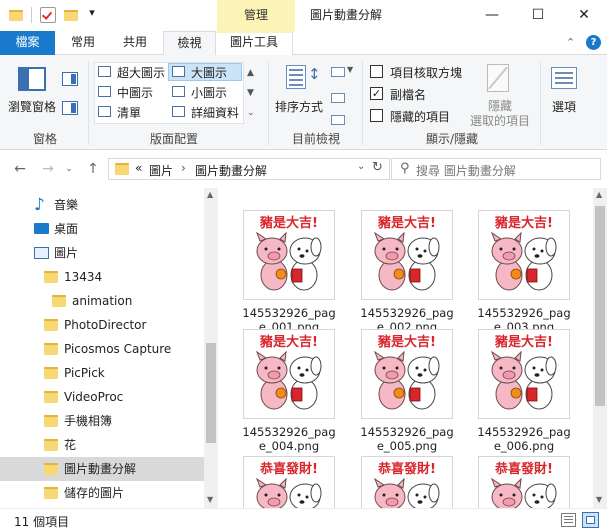 This screenshot has width=607, height=531. I want to click on layout-extra-large-icons: 超大圖示, so click(141, 72).